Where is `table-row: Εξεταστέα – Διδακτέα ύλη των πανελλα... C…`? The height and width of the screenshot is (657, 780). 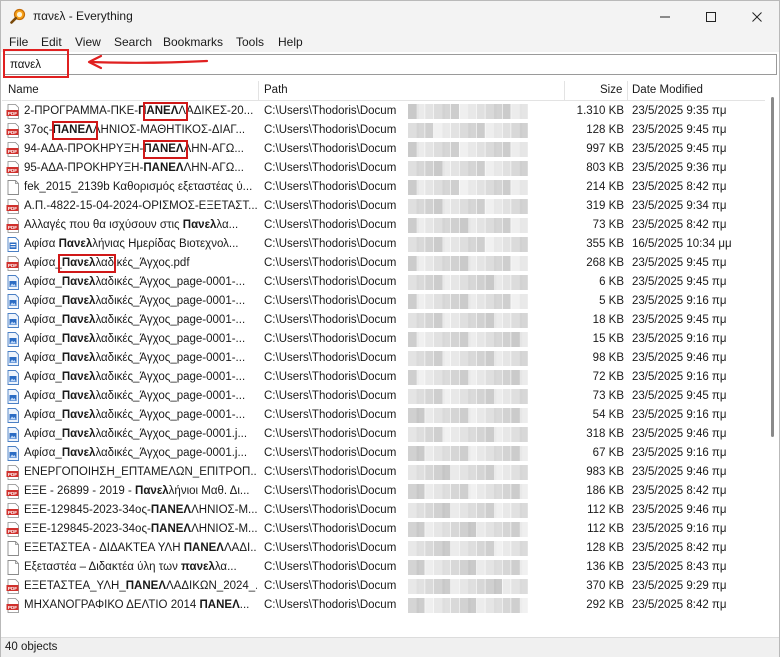 table-row: Εξεταστέα – Διδακτέα ύλη των πανελλα... C… is located at coordinates (383, 567).